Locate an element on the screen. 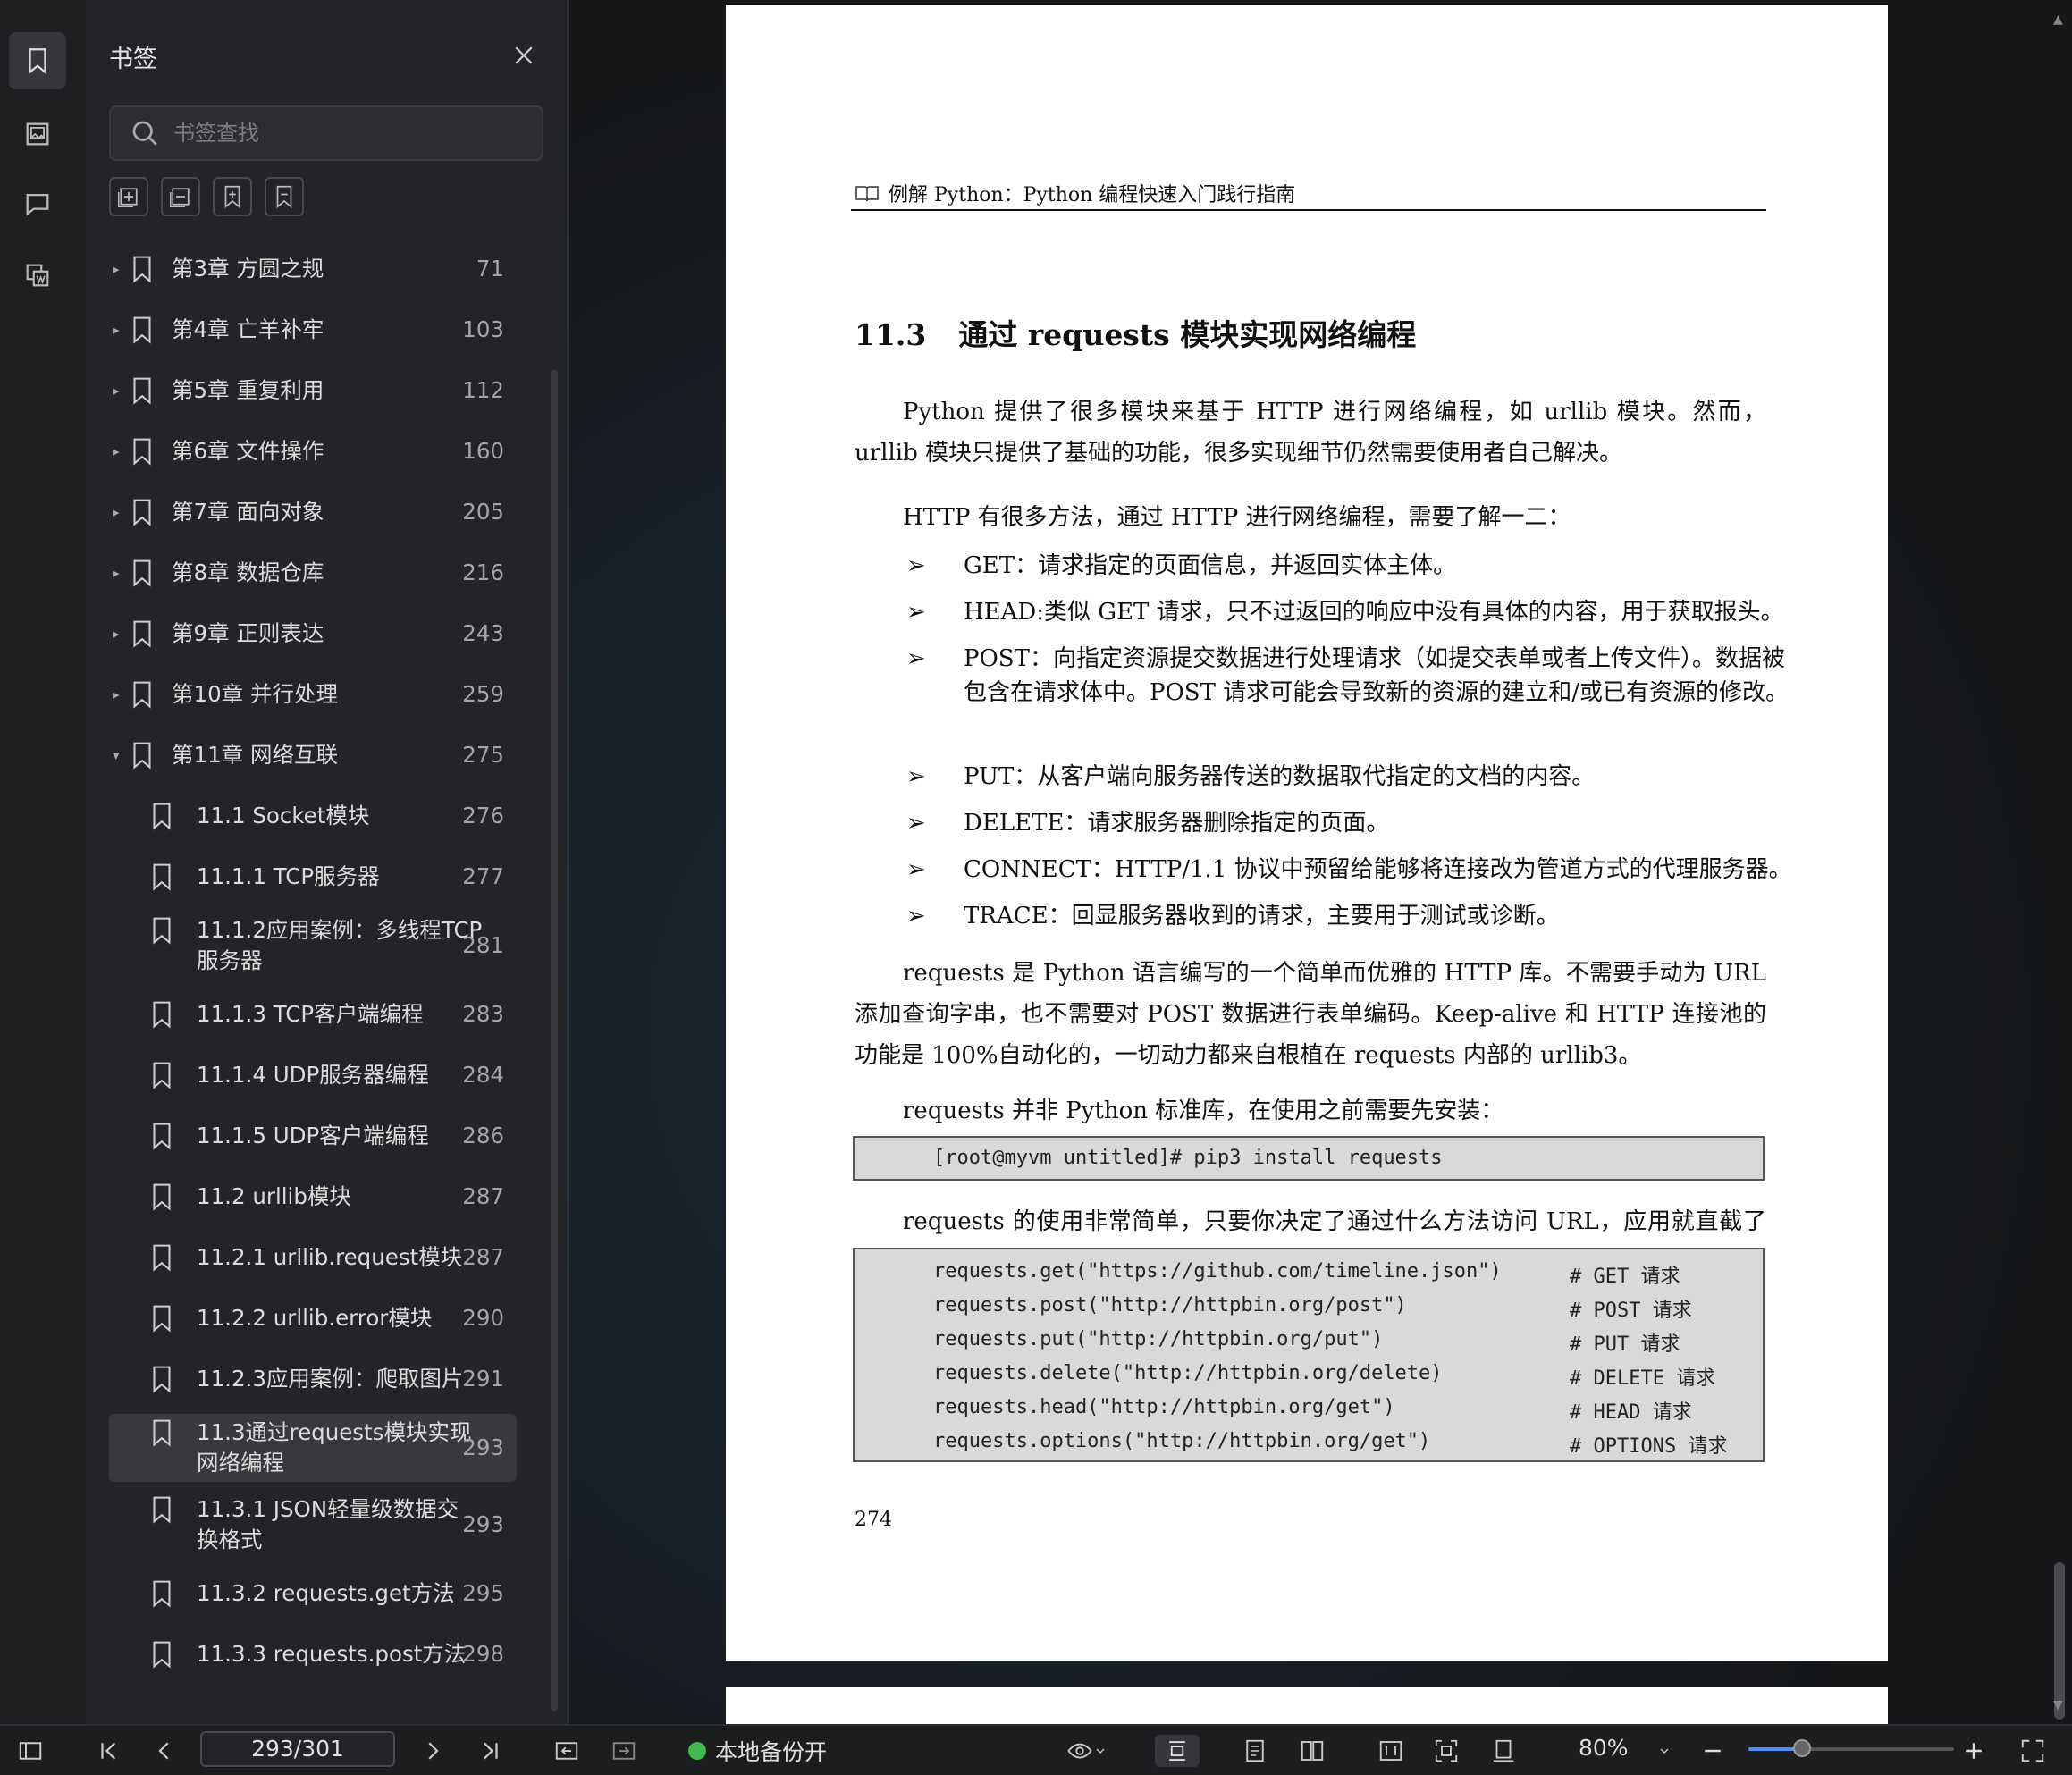  expand-caret-icon: ▾ is located at coordinates (120, 755).